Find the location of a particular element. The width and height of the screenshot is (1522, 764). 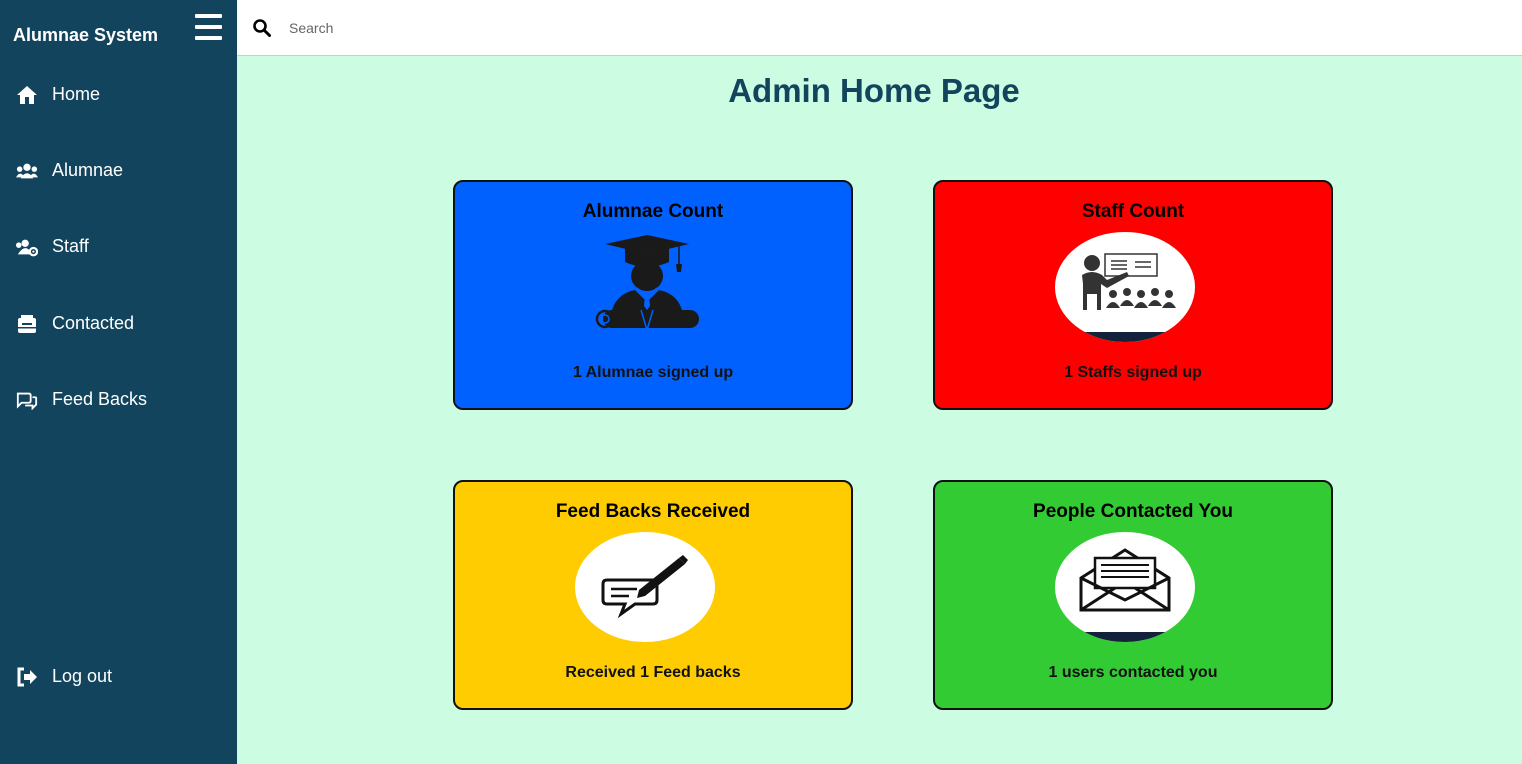

staff-icon-oval is located at coordinates (1125, 287).